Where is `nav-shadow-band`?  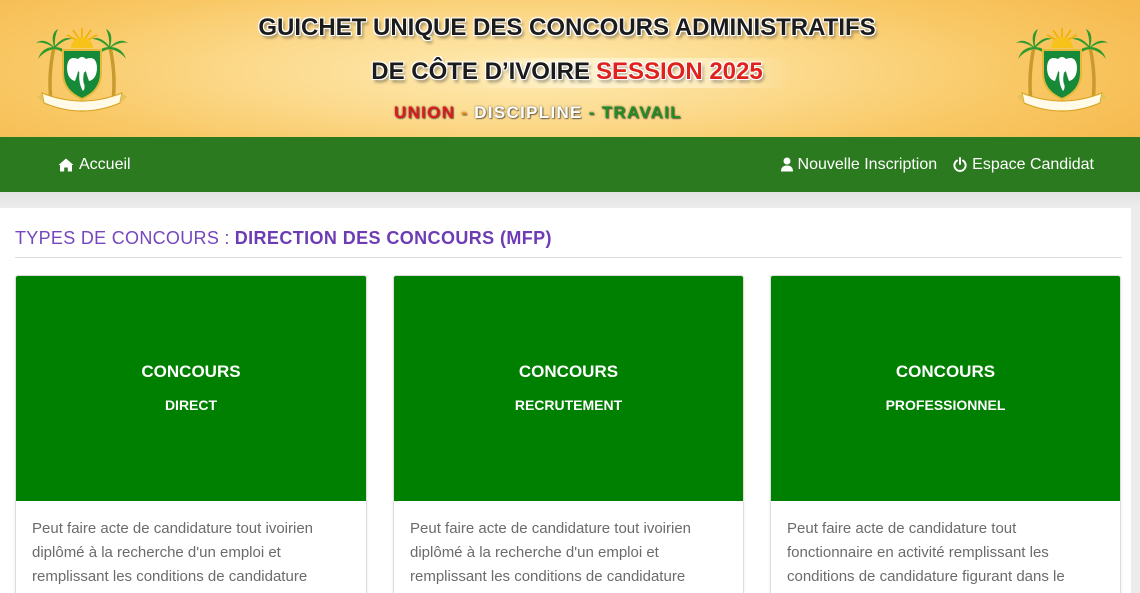
nav-shadow-band is located at coordinates (570, 200).